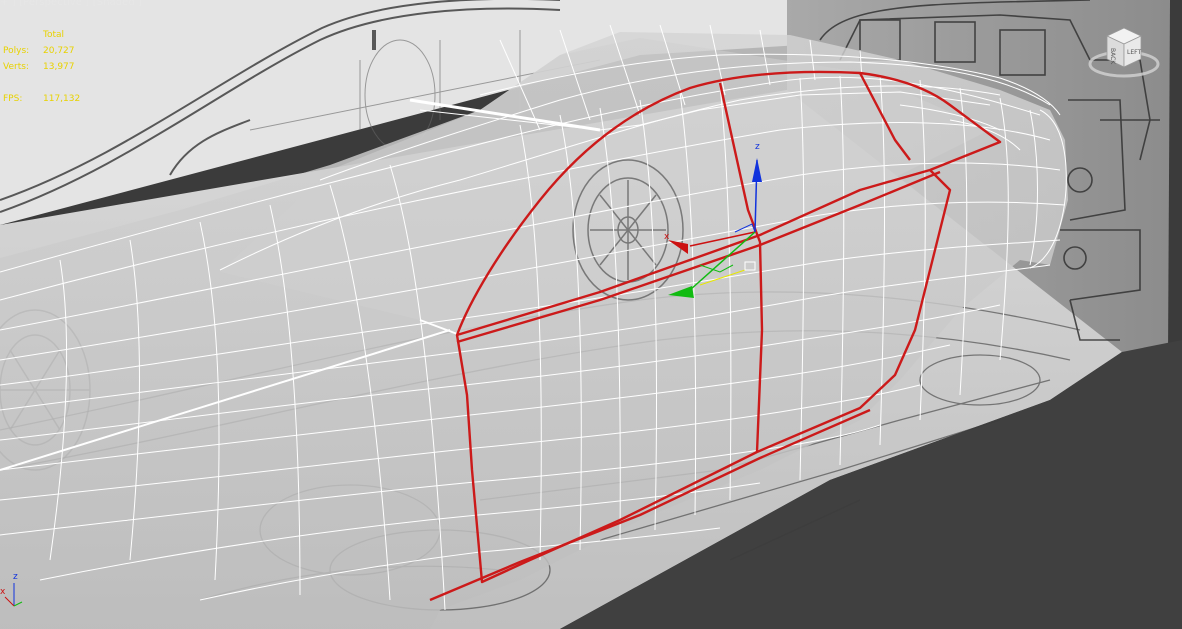  What do you see at coordinates (667, 237) in the screenshot?
I see `gizmo-x-label: x` at bounding box center [667, 237].